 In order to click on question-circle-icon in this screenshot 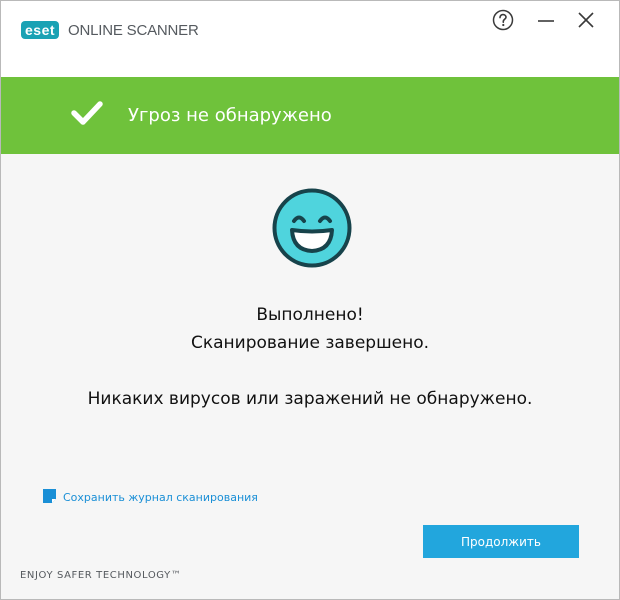, I will do `click(503, 20)`.